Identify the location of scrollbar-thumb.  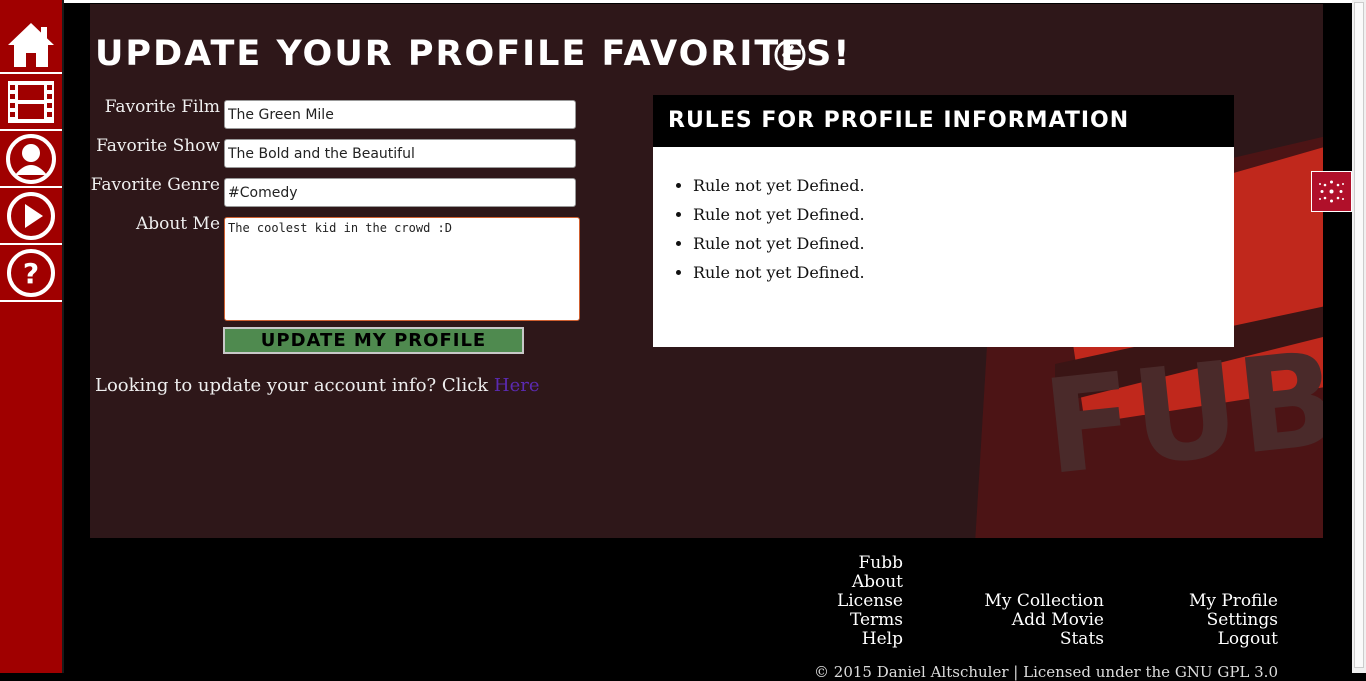
(1359, 335).